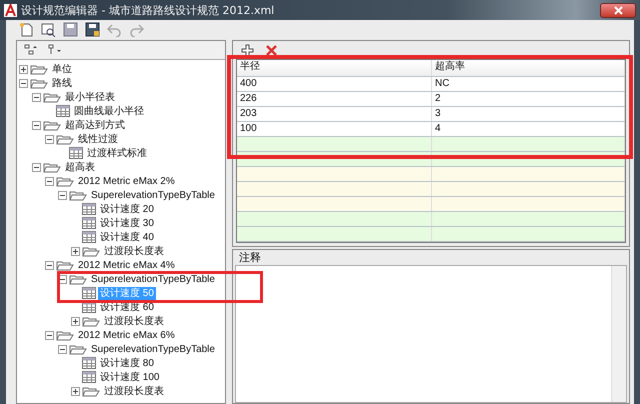 This screenshot has width=640, height=404. What do you see at coordinates (126, 265) in the screenshot?
I see `tree-item: 2012 Metric eMax 4%` at bounding box center [126, 265].